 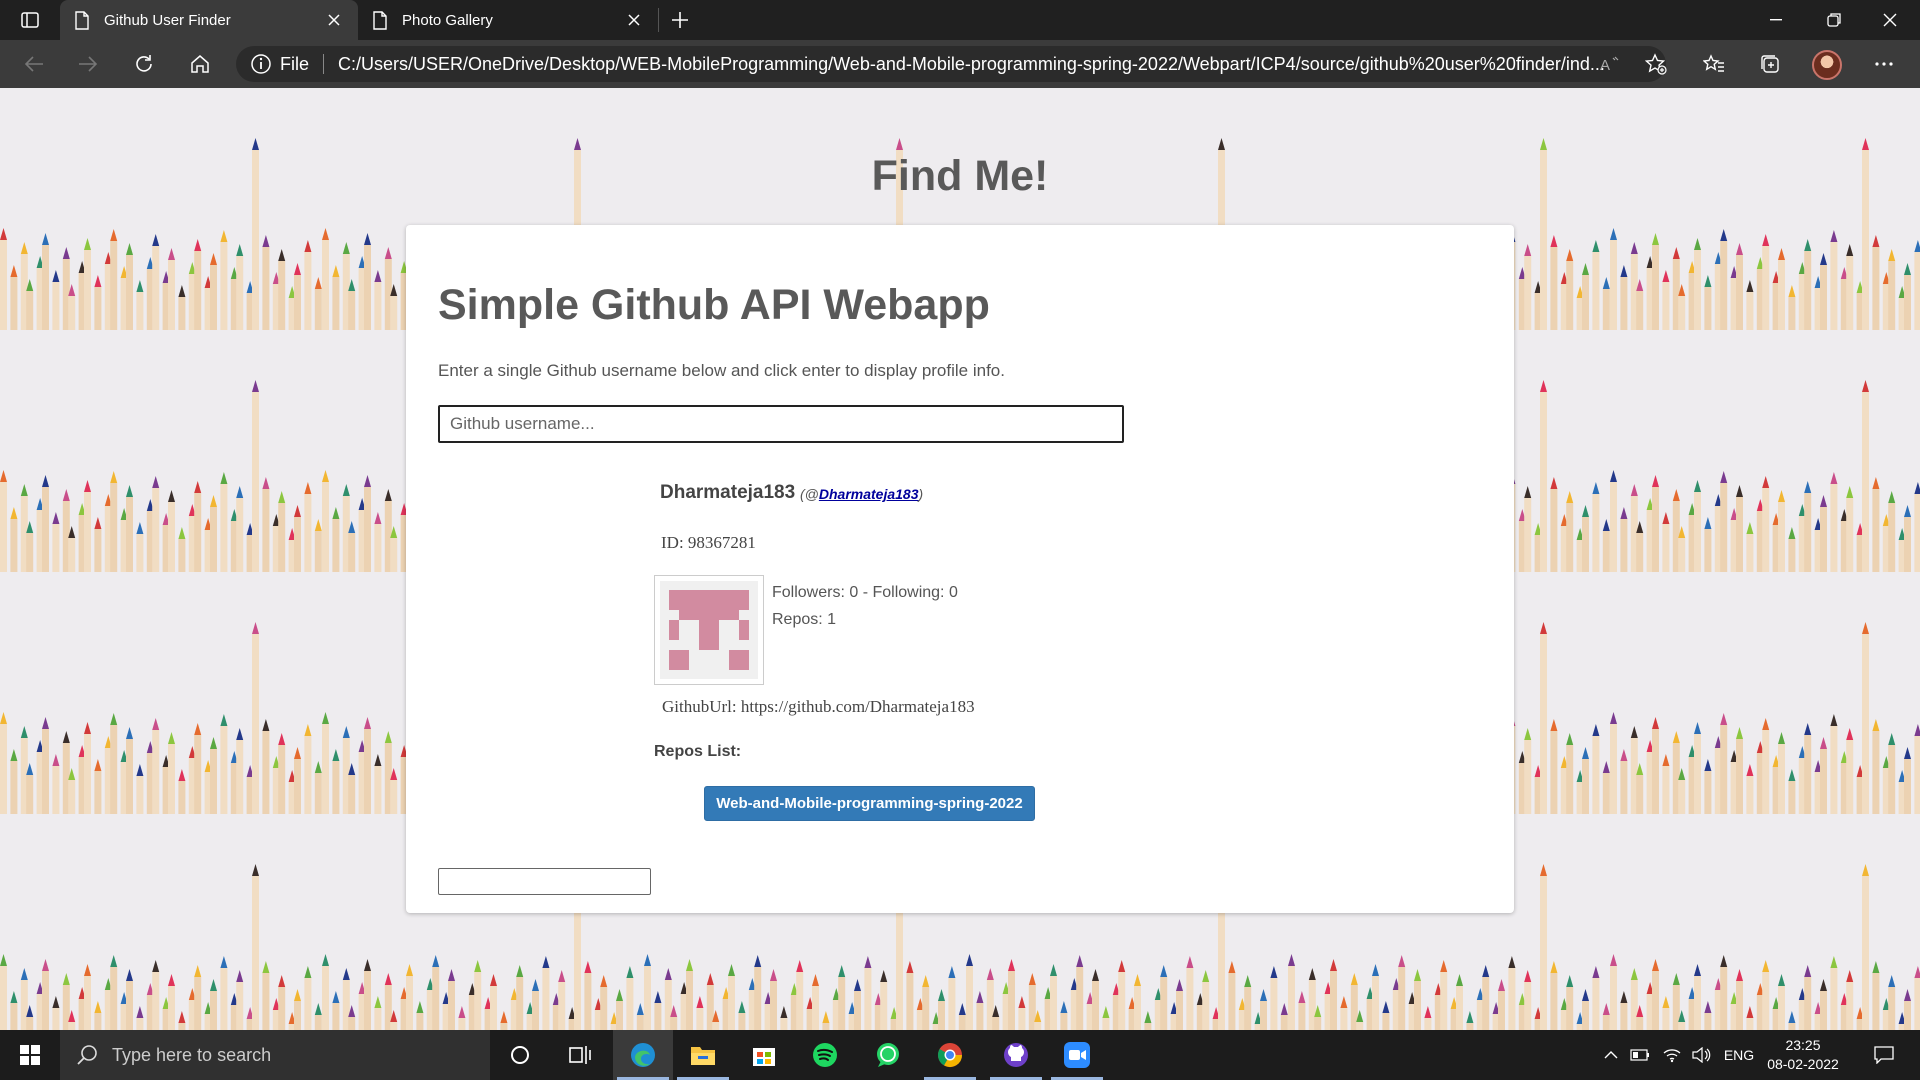 What do you see at coordinates (144, 64) in the screenshot?
I see `refresh-icon` at bounding box center [144, 64].